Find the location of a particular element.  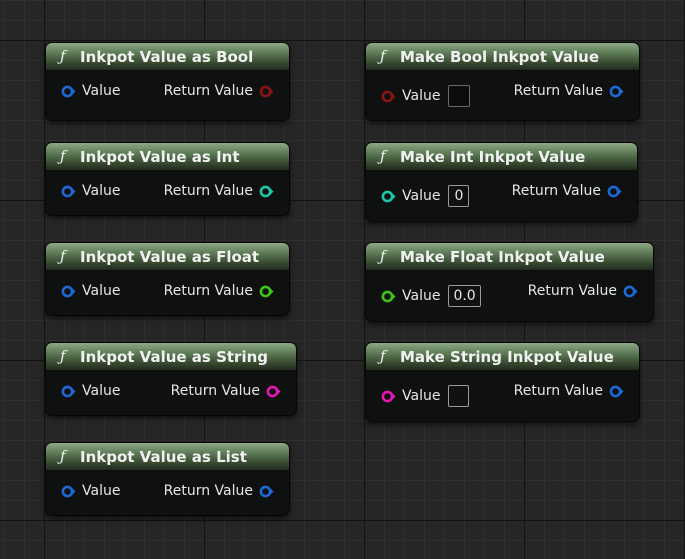

node-header: ƒ Inkpot Value as List is located at coordinates (167, 457).